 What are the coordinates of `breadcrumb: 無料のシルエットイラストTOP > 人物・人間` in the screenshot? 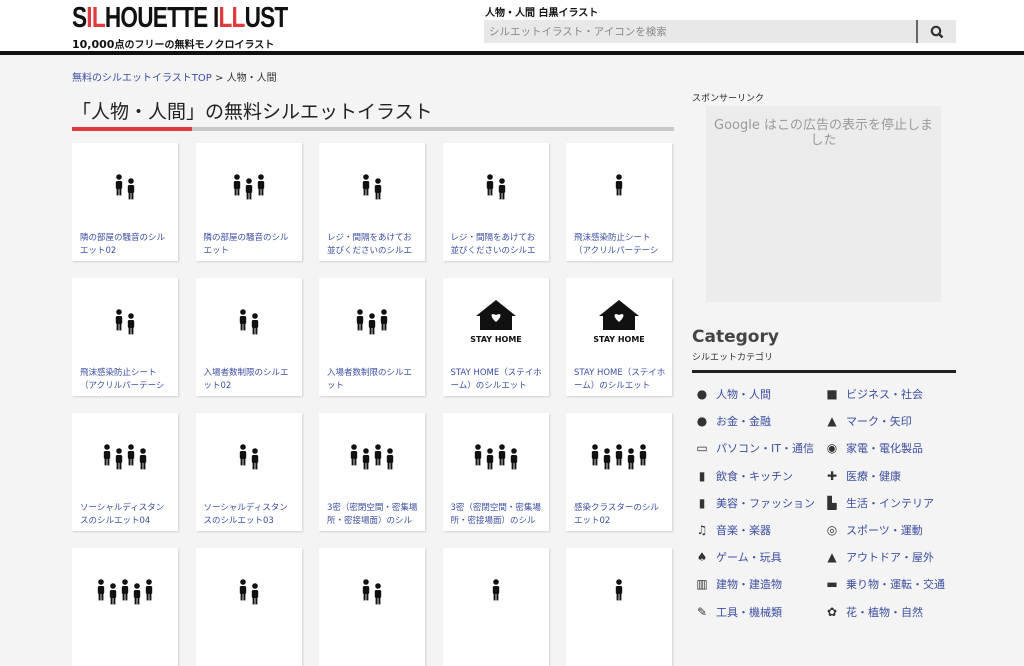 It's located at (174, 78).